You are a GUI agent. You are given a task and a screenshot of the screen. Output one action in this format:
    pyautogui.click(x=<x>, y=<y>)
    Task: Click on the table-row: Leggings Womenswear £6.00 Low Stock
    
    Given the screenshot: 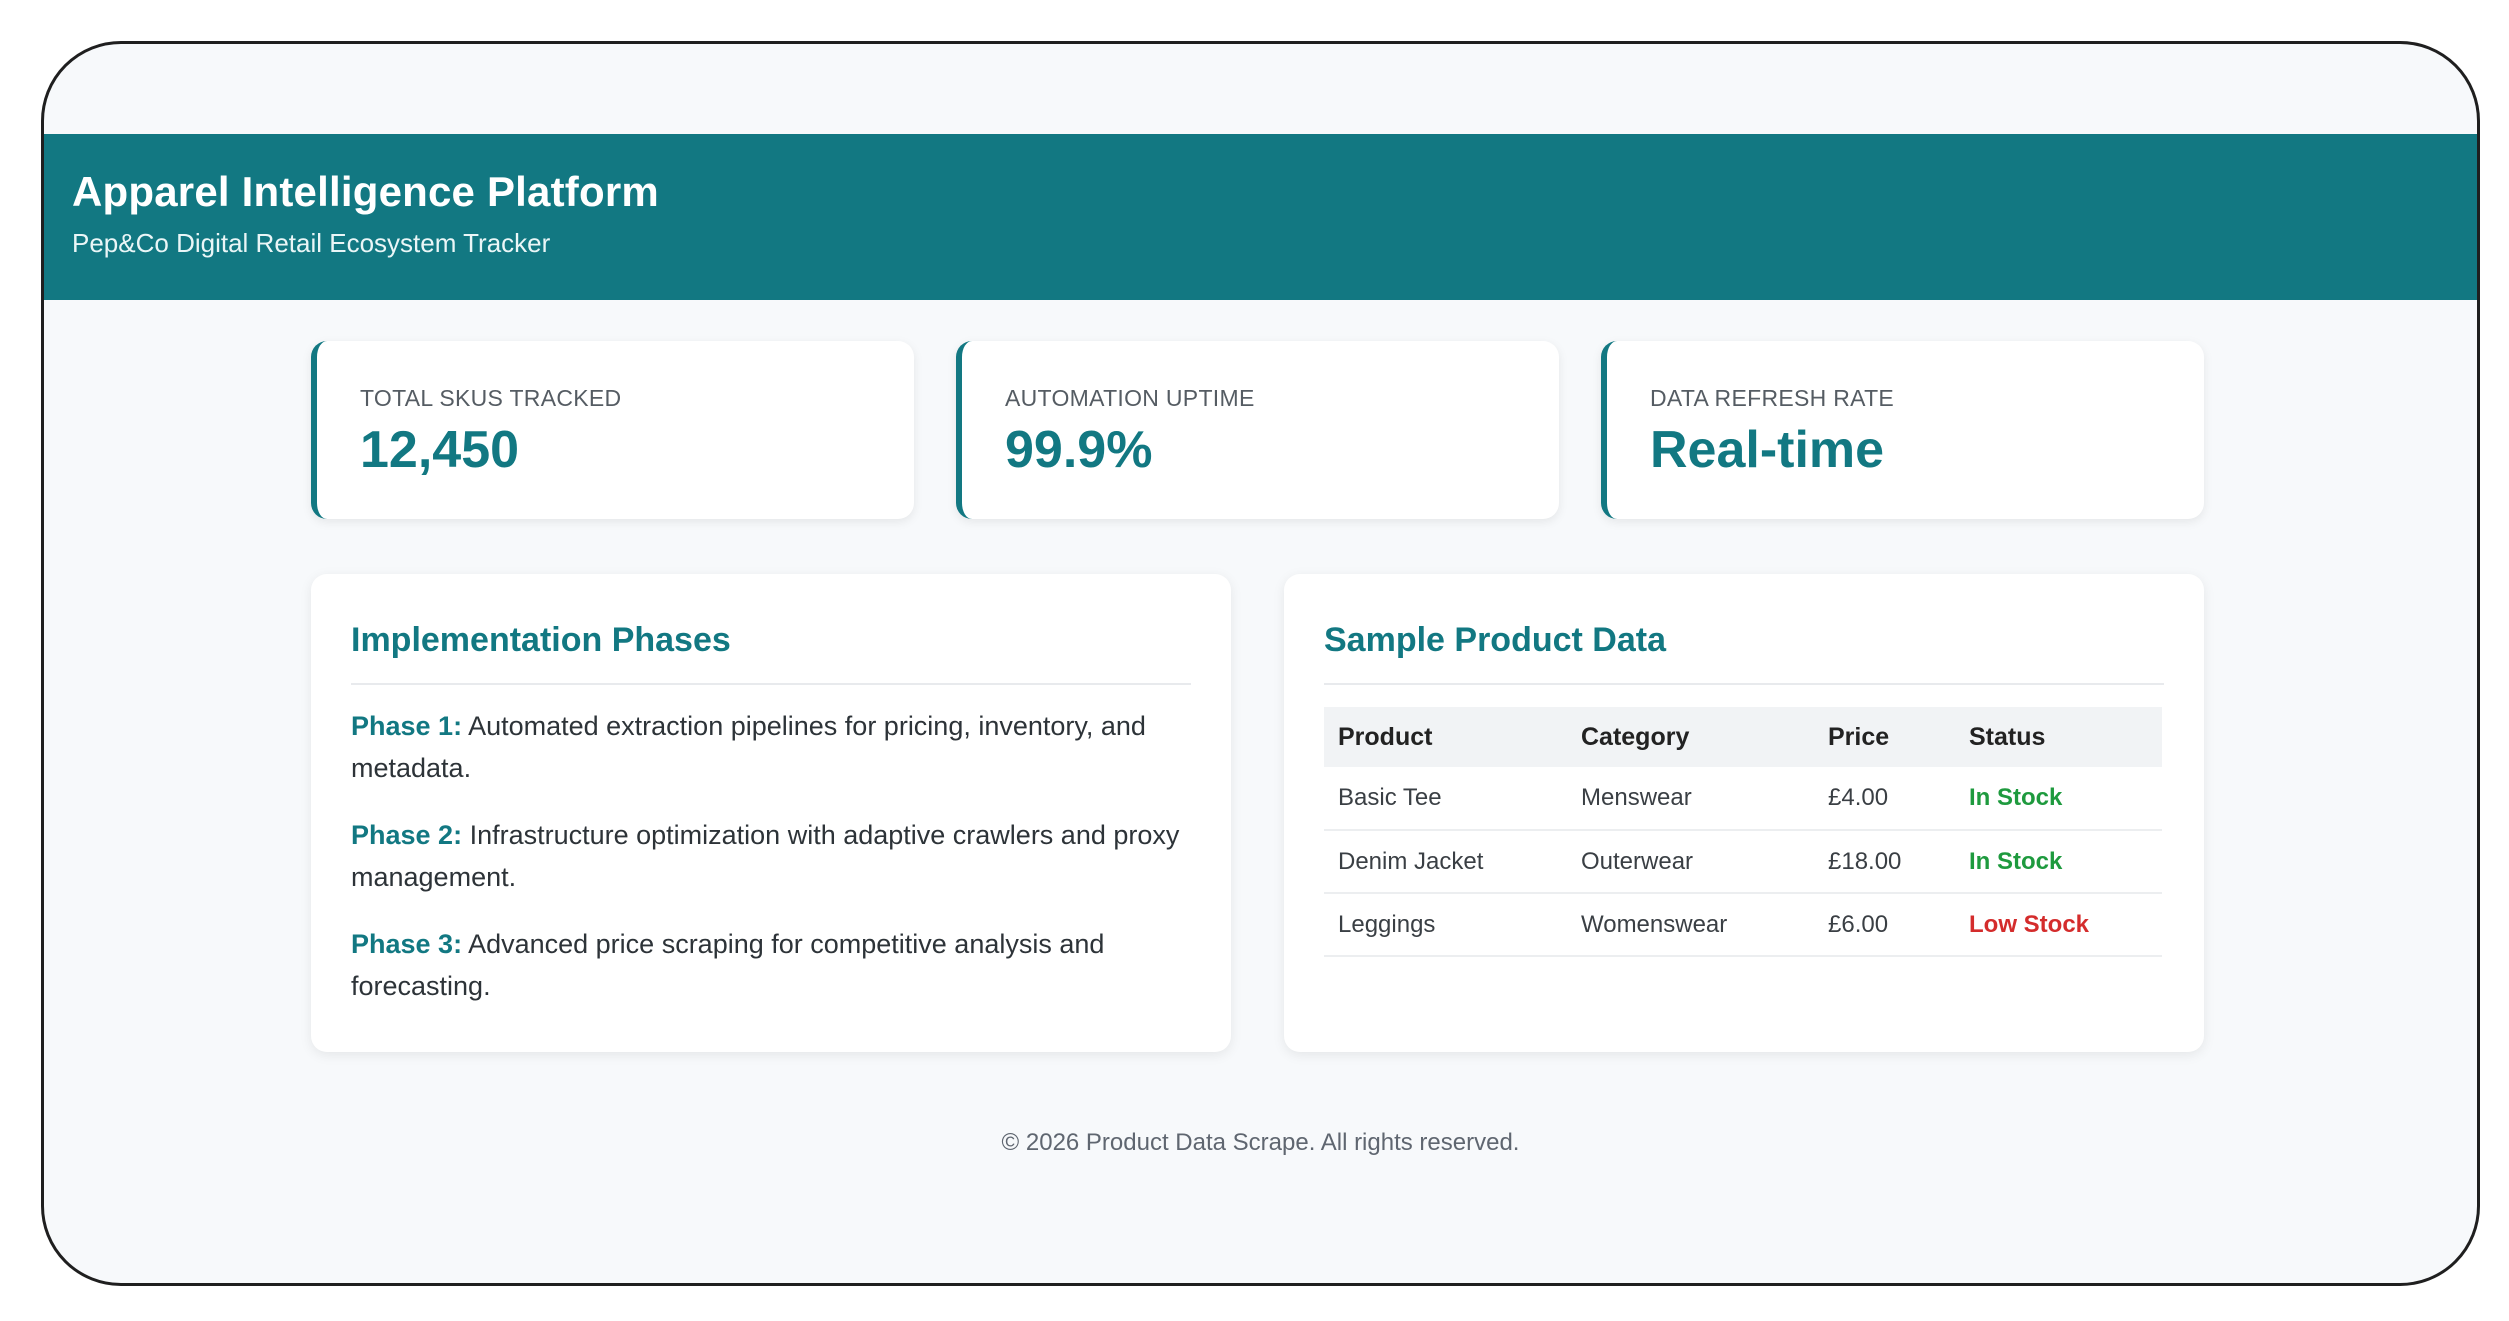 What is the action you would take?
    pyautogui.click(x=1743, y=925)
    